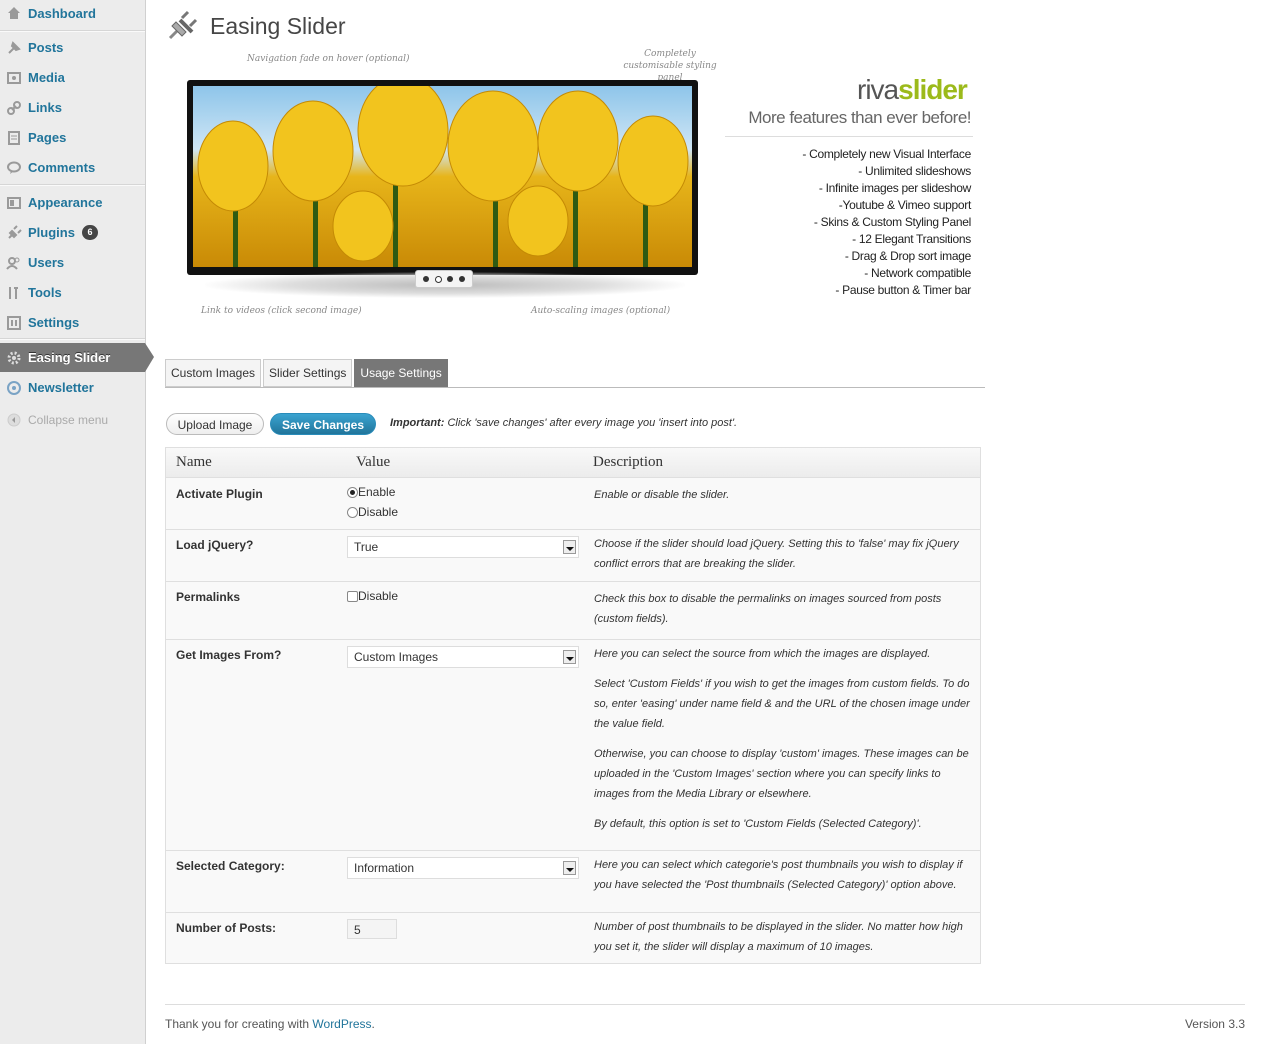  Describe the element at coordinates (463, 657) in the screenshot. I see `images-source-select: Custom Images` at that location.